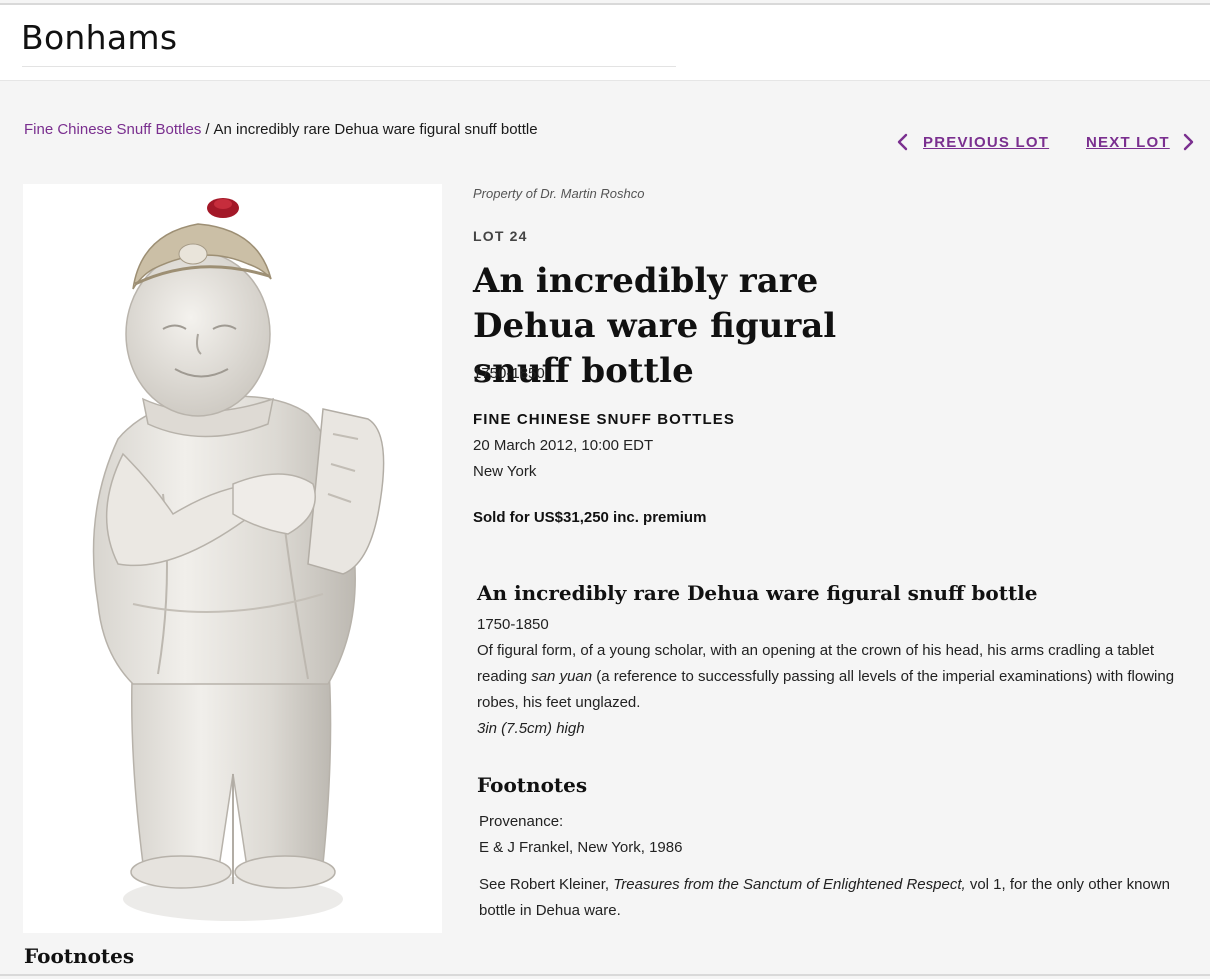 This screenshot has height=979, width=1210. I want to click on bottom-rule, so click(605, 975).